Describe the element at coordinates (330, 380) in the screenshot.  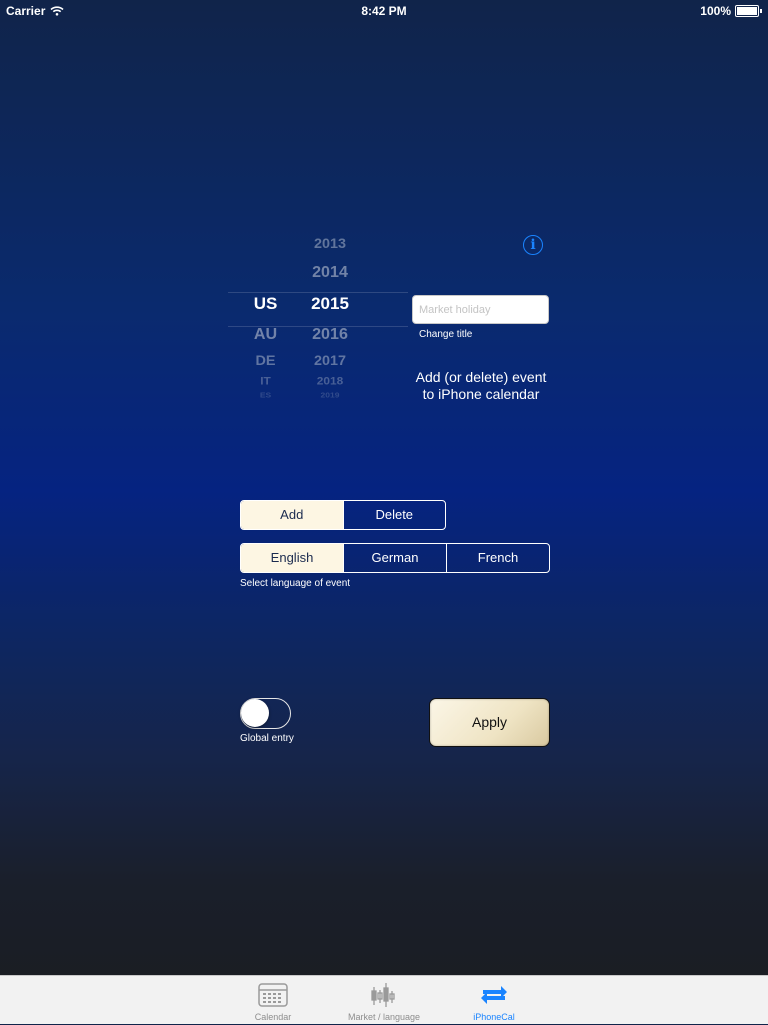
I see `year-item: 2018` at that location.